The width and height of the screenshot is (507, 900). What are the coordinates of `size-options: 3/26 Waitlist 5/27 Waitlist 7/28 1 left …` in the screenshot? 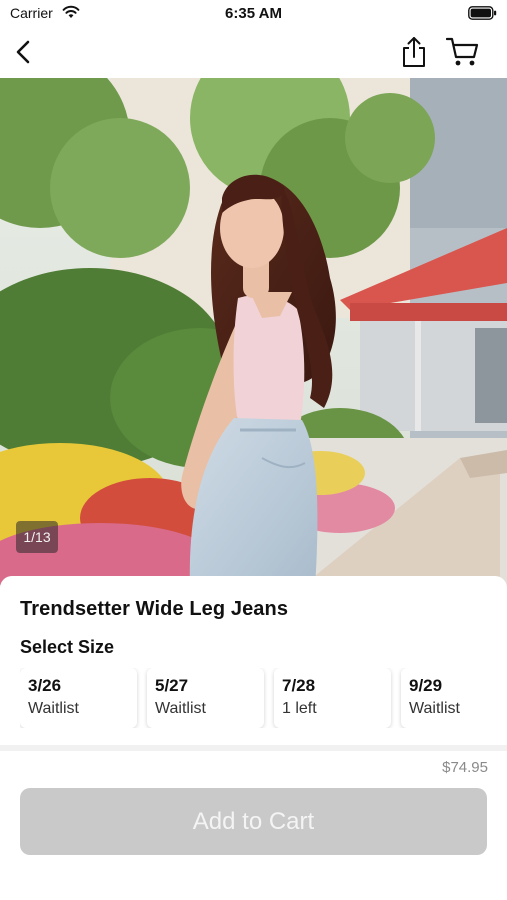 It's located at (263, 698).